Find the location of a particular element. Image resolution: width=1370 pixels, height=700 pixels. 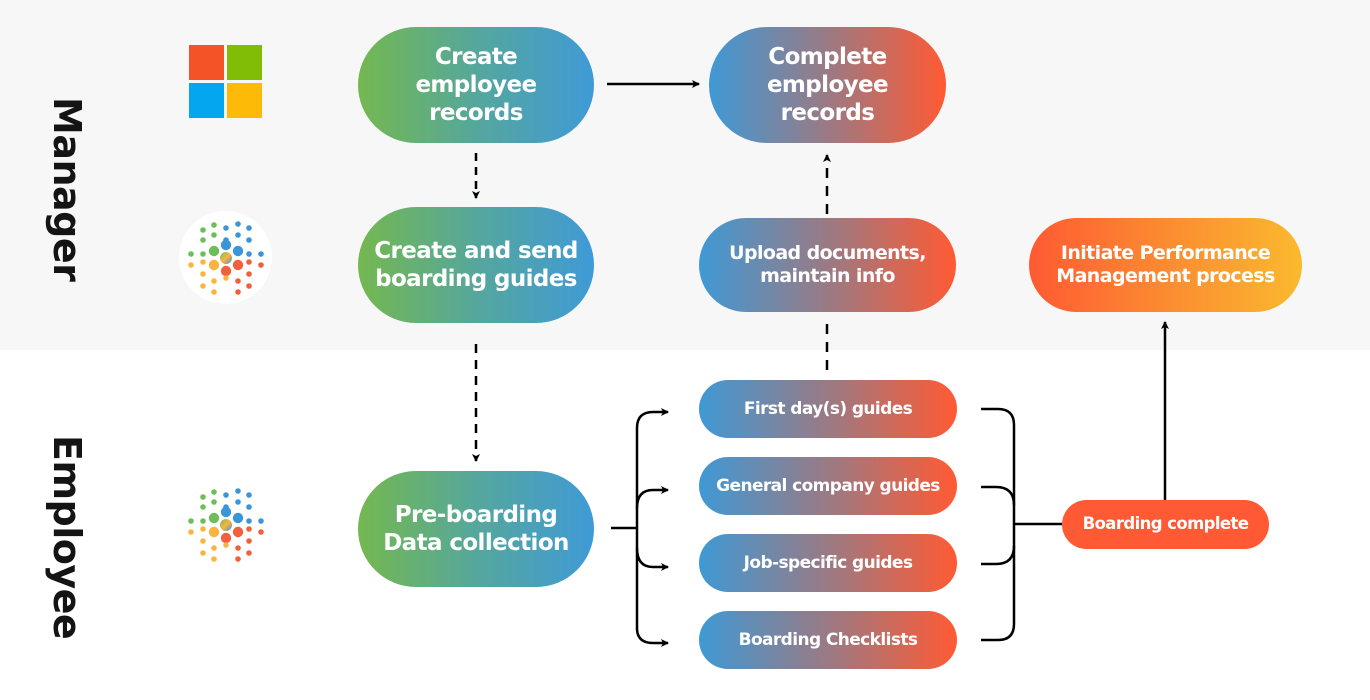

node-job-specific-guides: Job-specific guides is located at coordinates (828, 563).